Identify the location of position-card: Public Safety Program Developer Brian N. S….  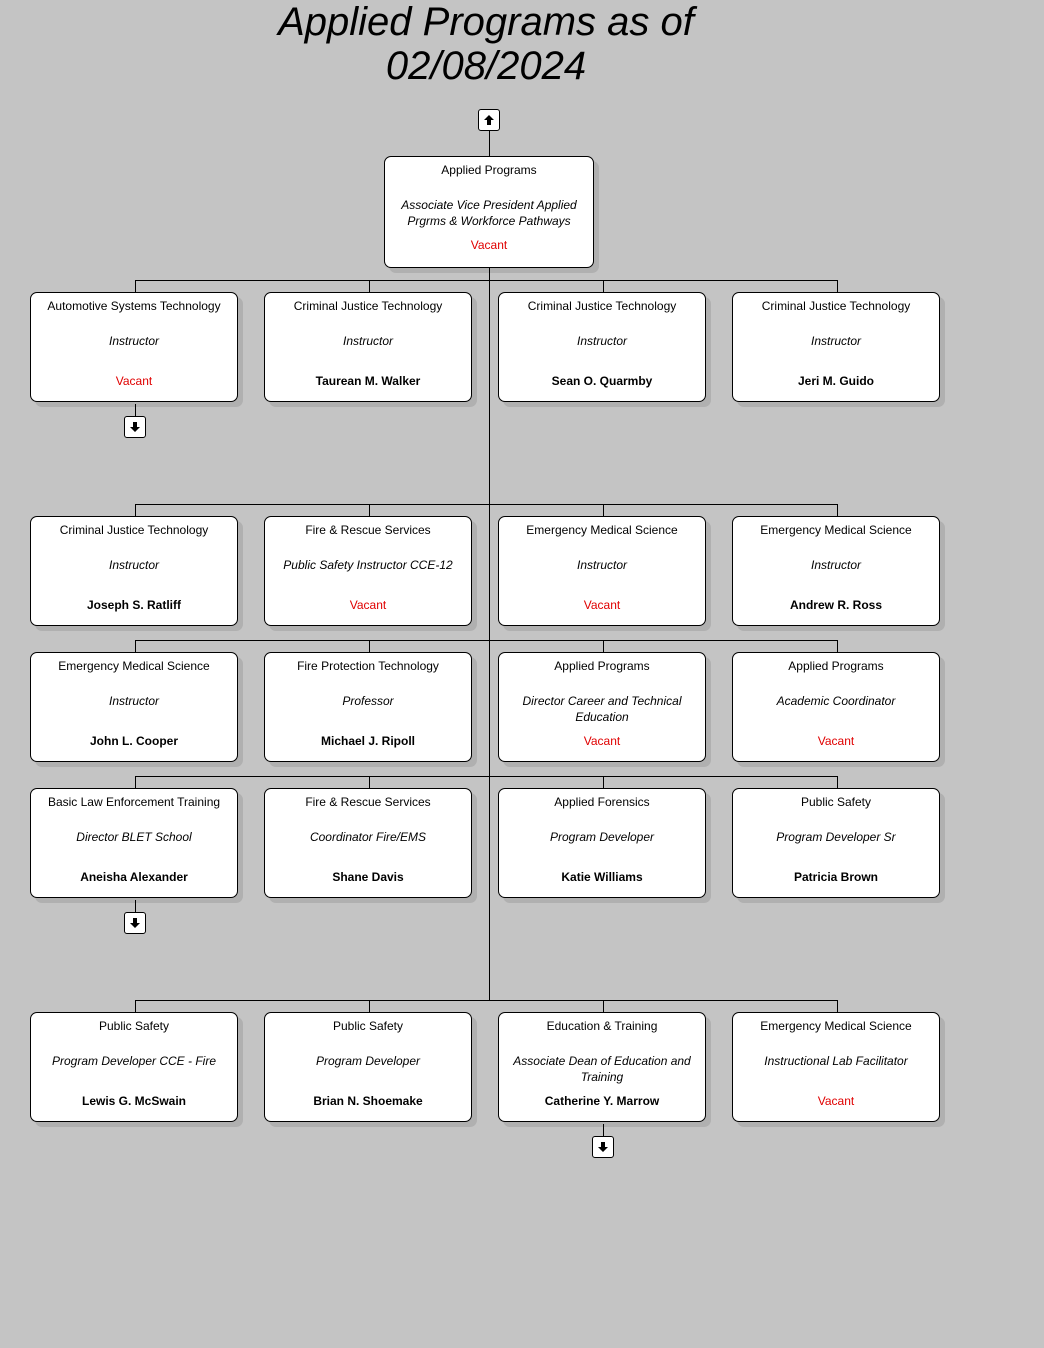
(368, 1067).